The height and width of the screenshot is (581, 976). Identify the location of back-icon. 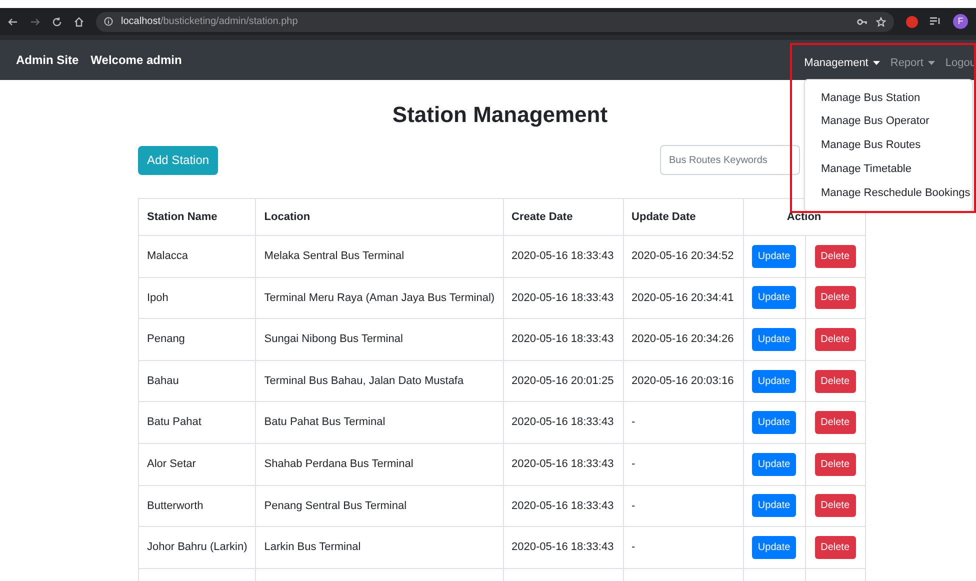
(13, 21).